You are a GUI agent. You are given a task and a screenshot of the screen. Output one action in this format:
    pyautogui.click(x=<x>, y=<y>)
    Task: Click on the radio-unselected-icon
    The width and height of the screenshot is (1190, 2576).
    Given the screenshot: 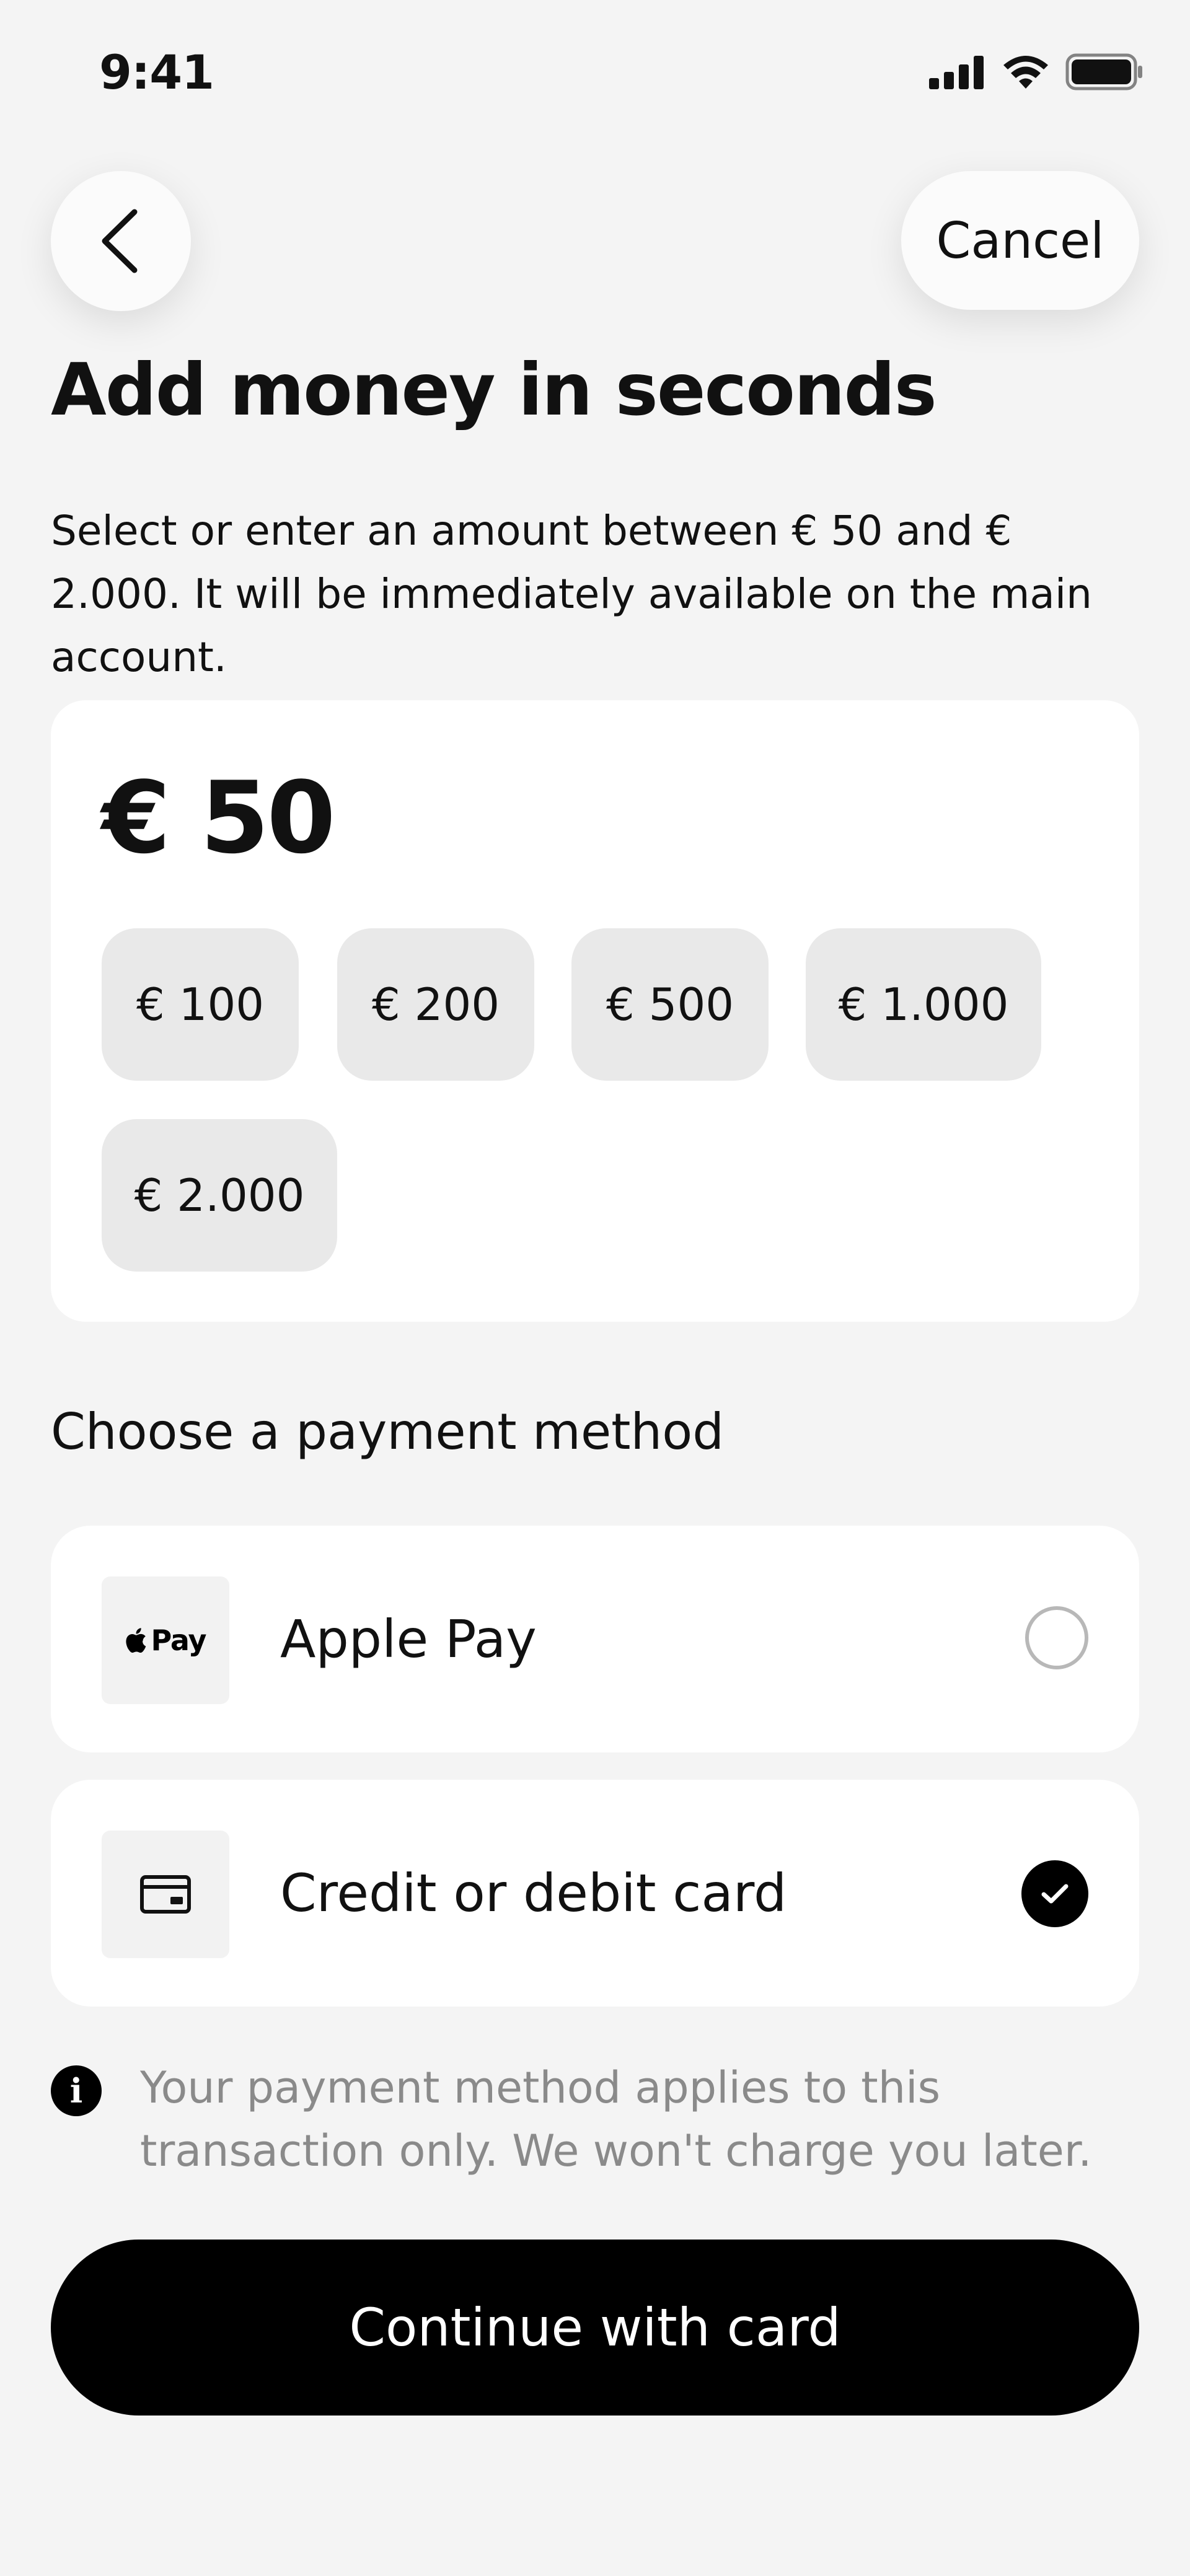 What is the action you would take?
    pyautogui.click(x=1056, y=1638)
    